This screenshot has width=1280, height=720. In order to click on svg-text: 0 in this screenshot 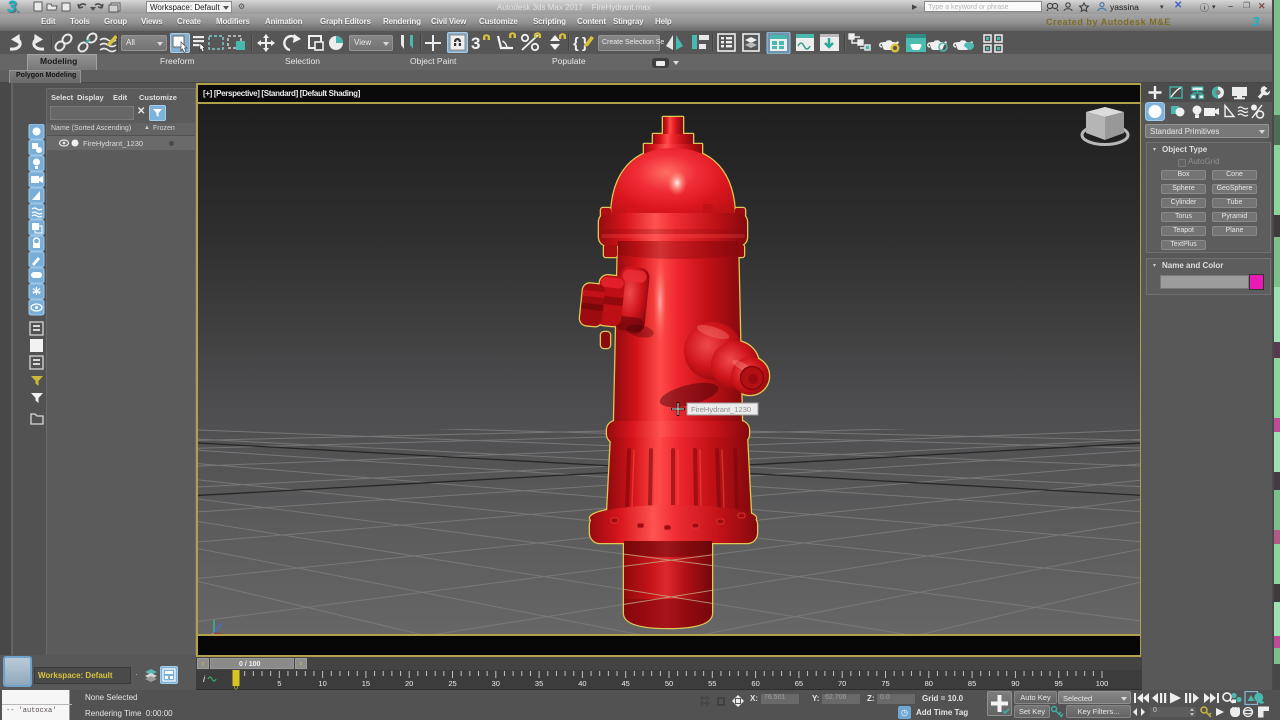, I will do `click(236, 687)`.